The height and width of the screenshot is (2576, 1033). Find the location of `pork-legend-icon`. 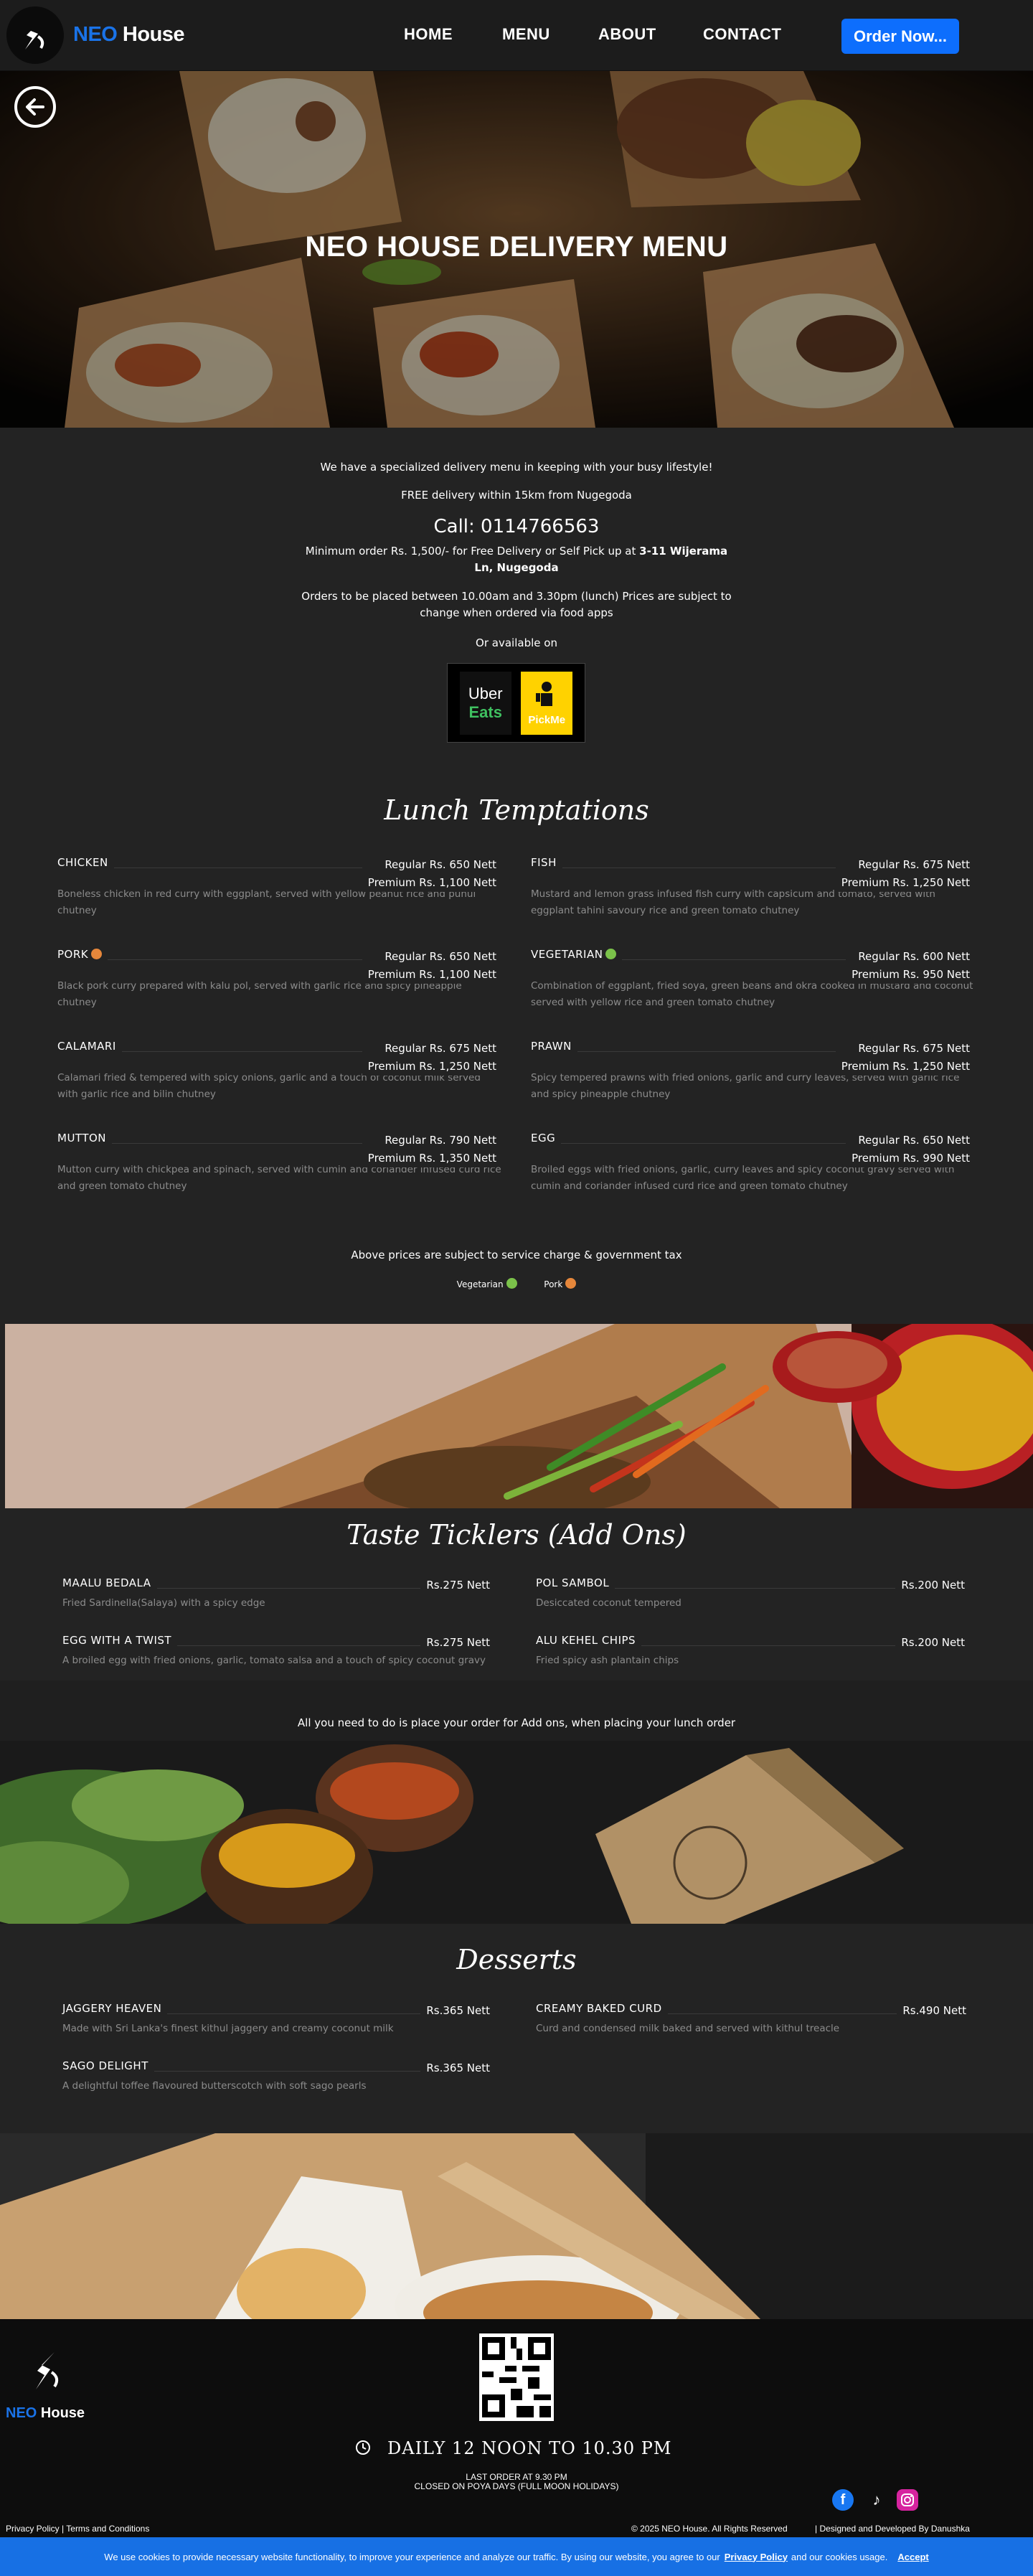

pork-legend-icon is located at coordinates (571, 1283).